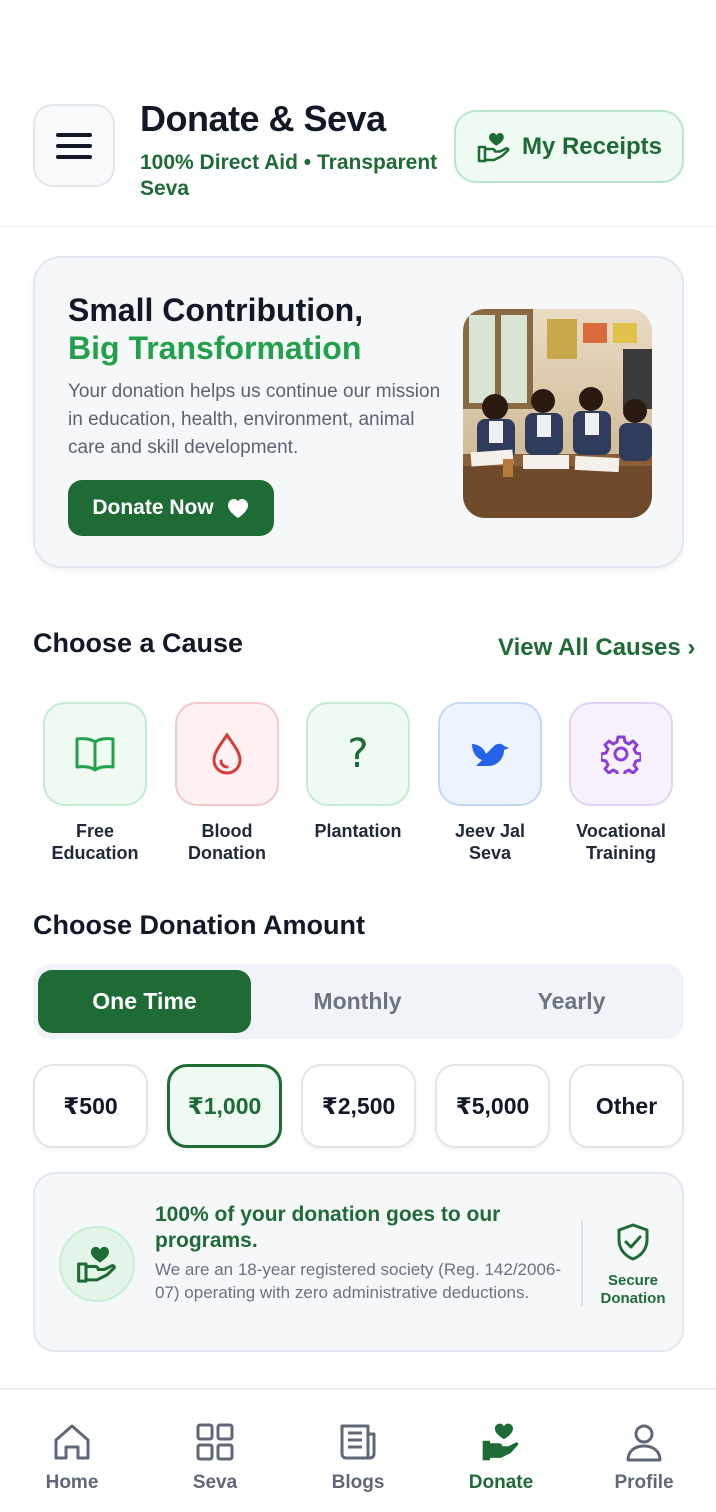 The height and width of the screenshot is (1512, 716). I want to click on bird-icon, so click(490, 754).